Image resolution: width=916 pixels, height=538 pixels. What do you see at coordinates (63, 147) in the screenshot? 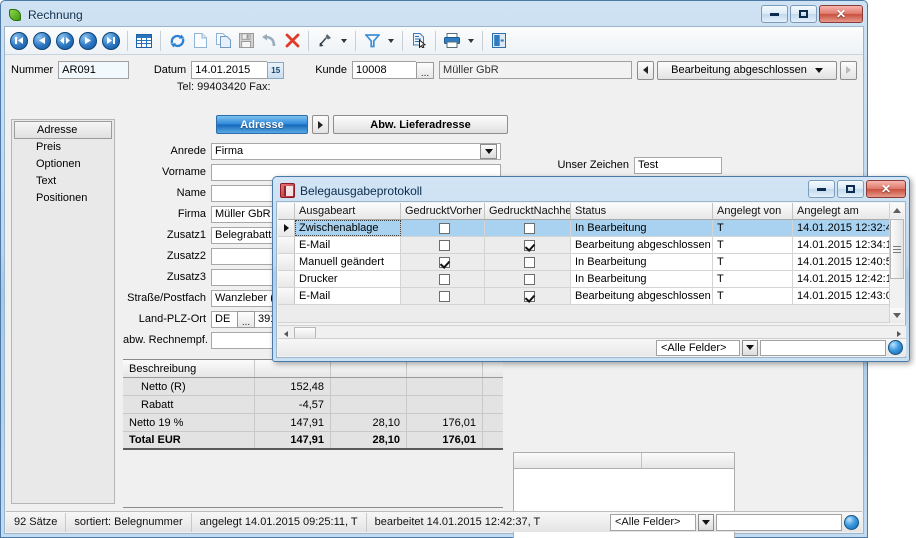
I see `sidebar-item-preis: Preis` at bounding box center [63, 147].